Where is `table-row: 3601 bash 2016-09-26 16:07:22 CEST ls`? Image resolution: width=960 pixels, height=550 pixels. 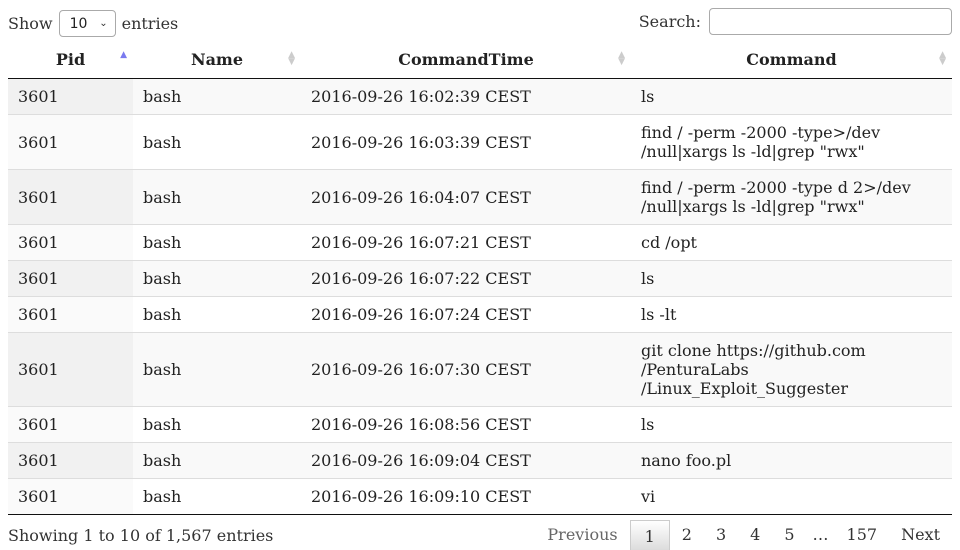
table-row: 3601 bash 2016-09-26 16:07:22 CEST ls is located at coordinates (480, 278).